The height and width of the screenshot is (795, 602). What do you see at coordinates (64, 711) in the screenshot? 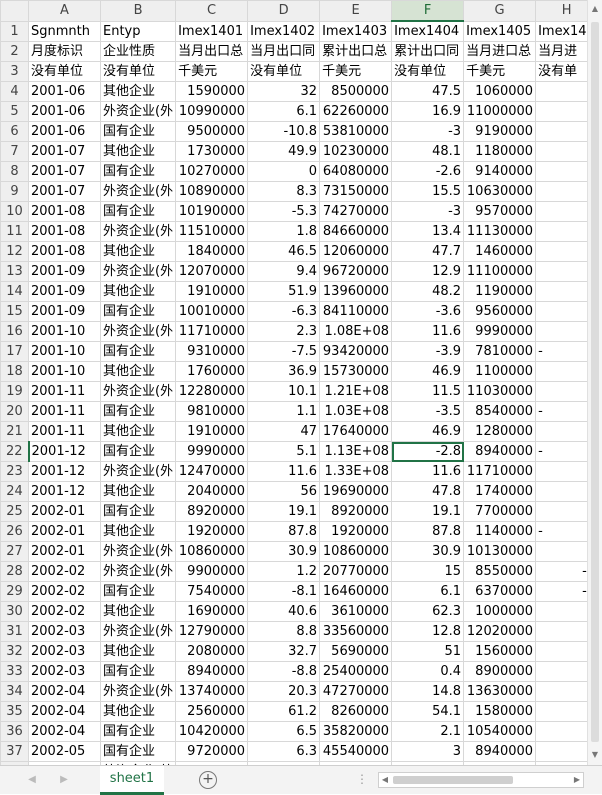
I see `cell-a35: 2002-04` at bounding box center [64, 711].